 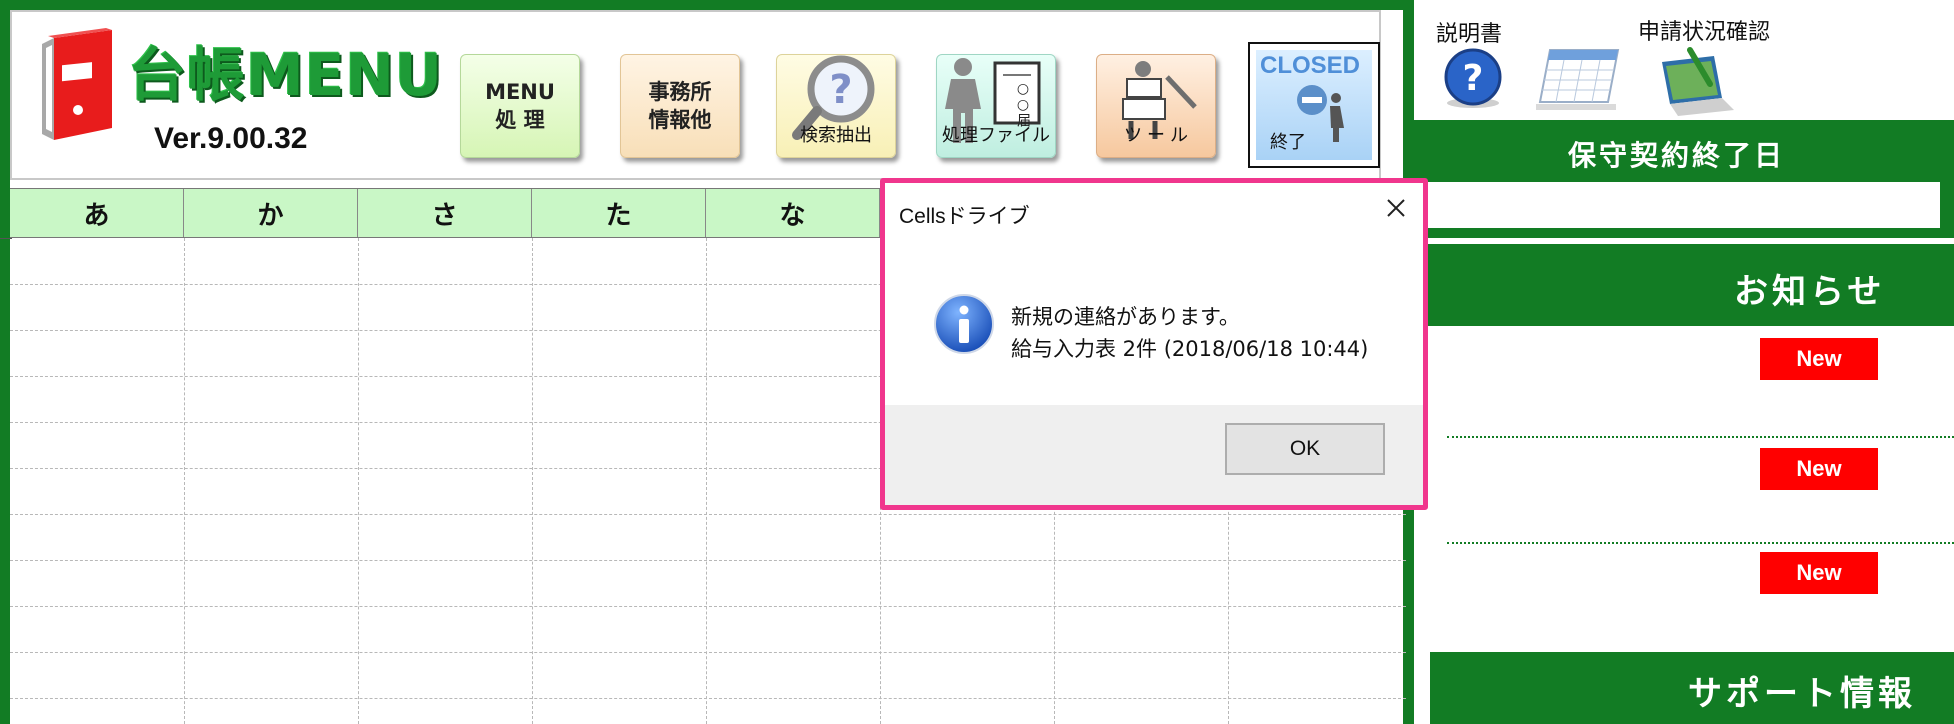 I want to click on app-logo-title: 台帳MENU, so click(x=285, y=75).